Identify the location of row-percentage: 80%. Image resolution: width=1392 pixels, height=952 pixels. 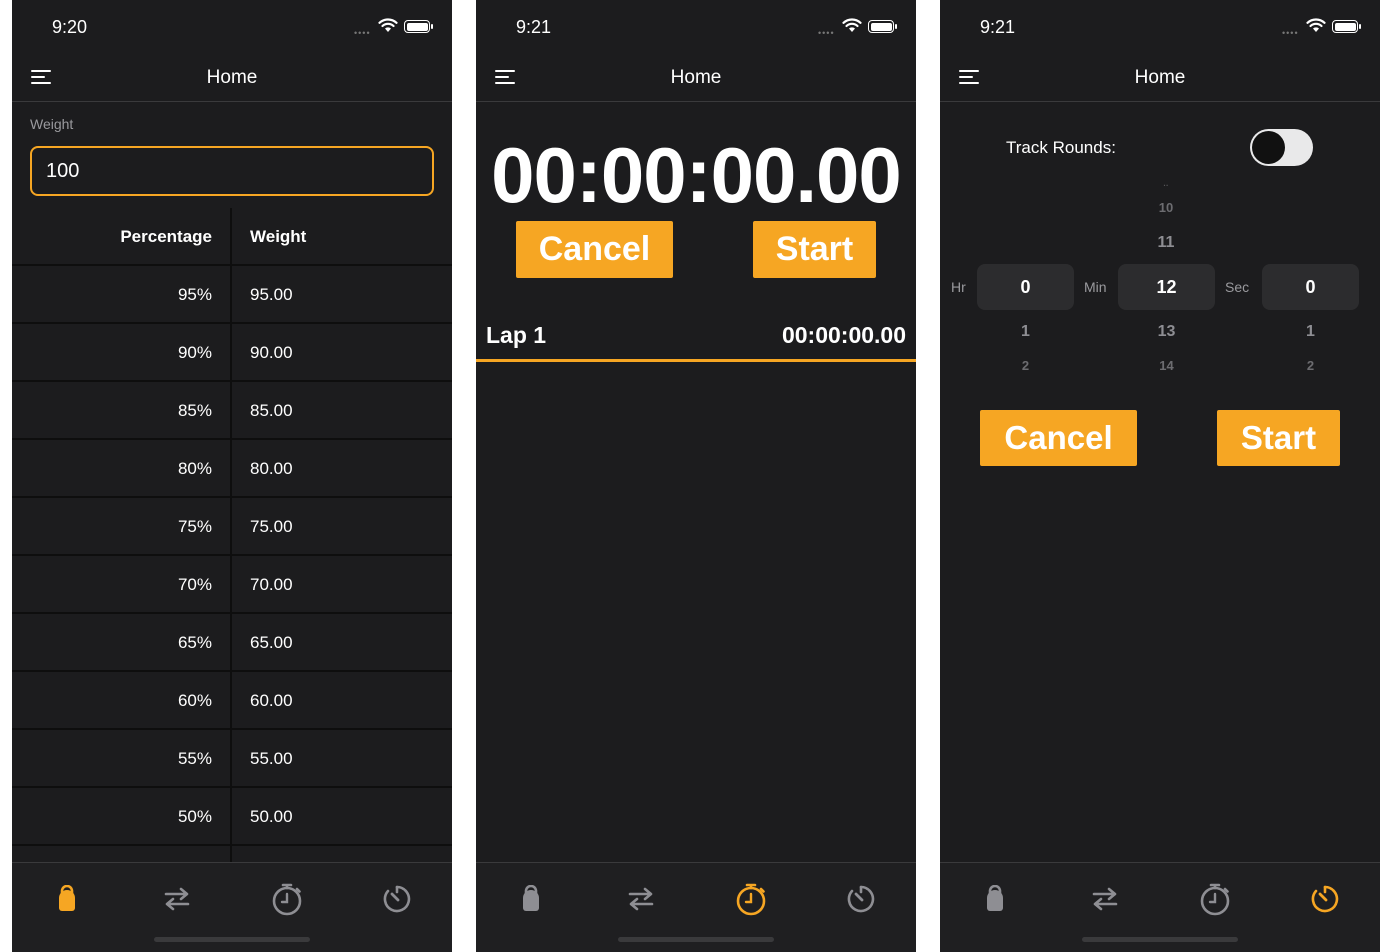
(194, 468).